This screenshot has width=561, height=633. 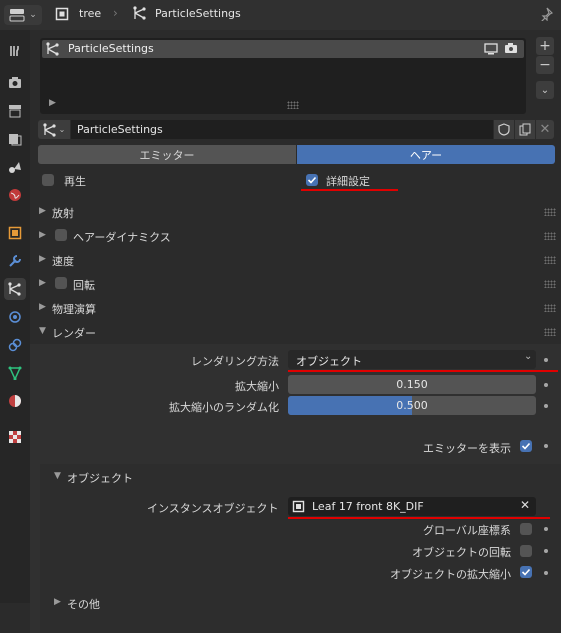 I want to click on collapse-arrow-icon: ▶, so click(x=42, y=259).